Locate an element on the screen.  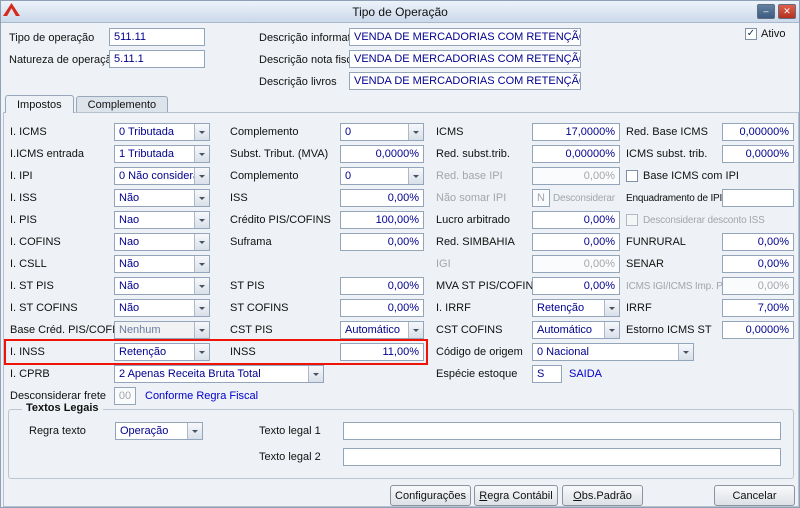
red-base-ipi-field: 0,00% is located at coordinates (576, 176).